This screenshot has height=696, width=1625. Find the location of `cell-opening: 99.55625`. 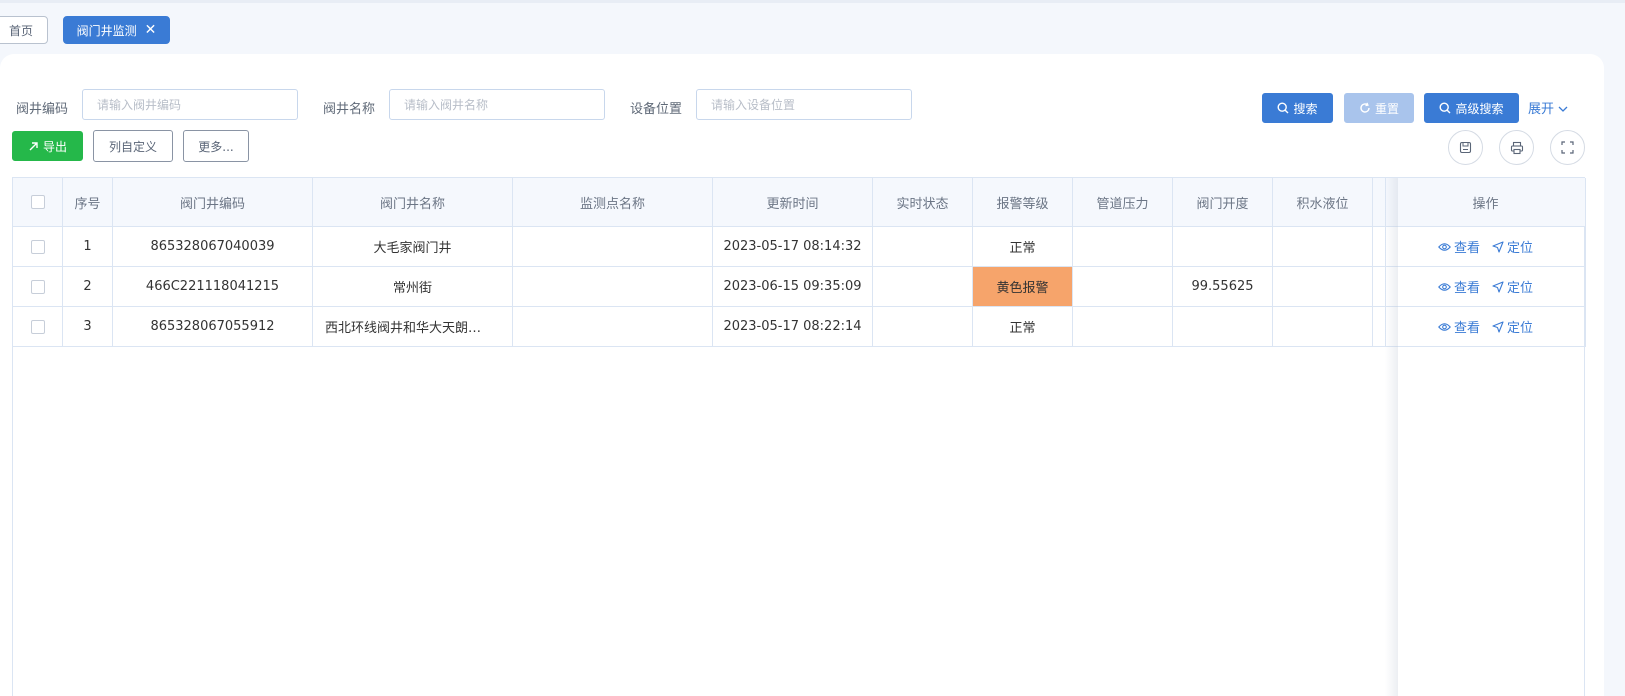

cell-opening: 99.55625 is located at coordinates (1223, 286).